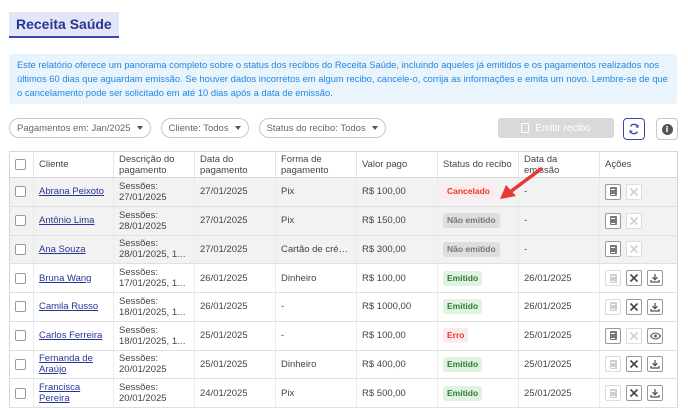 This screenshot has height=408, width=688. I want to click on emit-receipt-button: Emitir recibo, so click(556, 128).